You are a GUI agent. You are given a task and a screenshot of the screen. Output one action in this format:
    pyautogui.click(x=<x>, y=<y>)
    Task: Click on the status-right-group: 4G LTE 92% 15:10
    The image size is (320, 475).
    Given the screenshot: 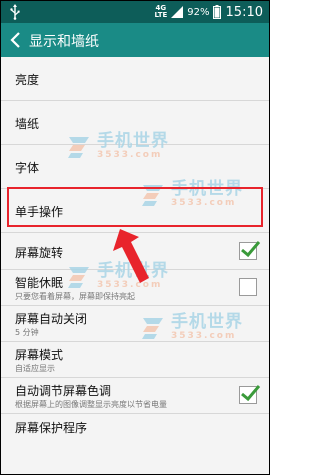 What is the action you would take?
    pyautogui.click(x=208, y=12)
    